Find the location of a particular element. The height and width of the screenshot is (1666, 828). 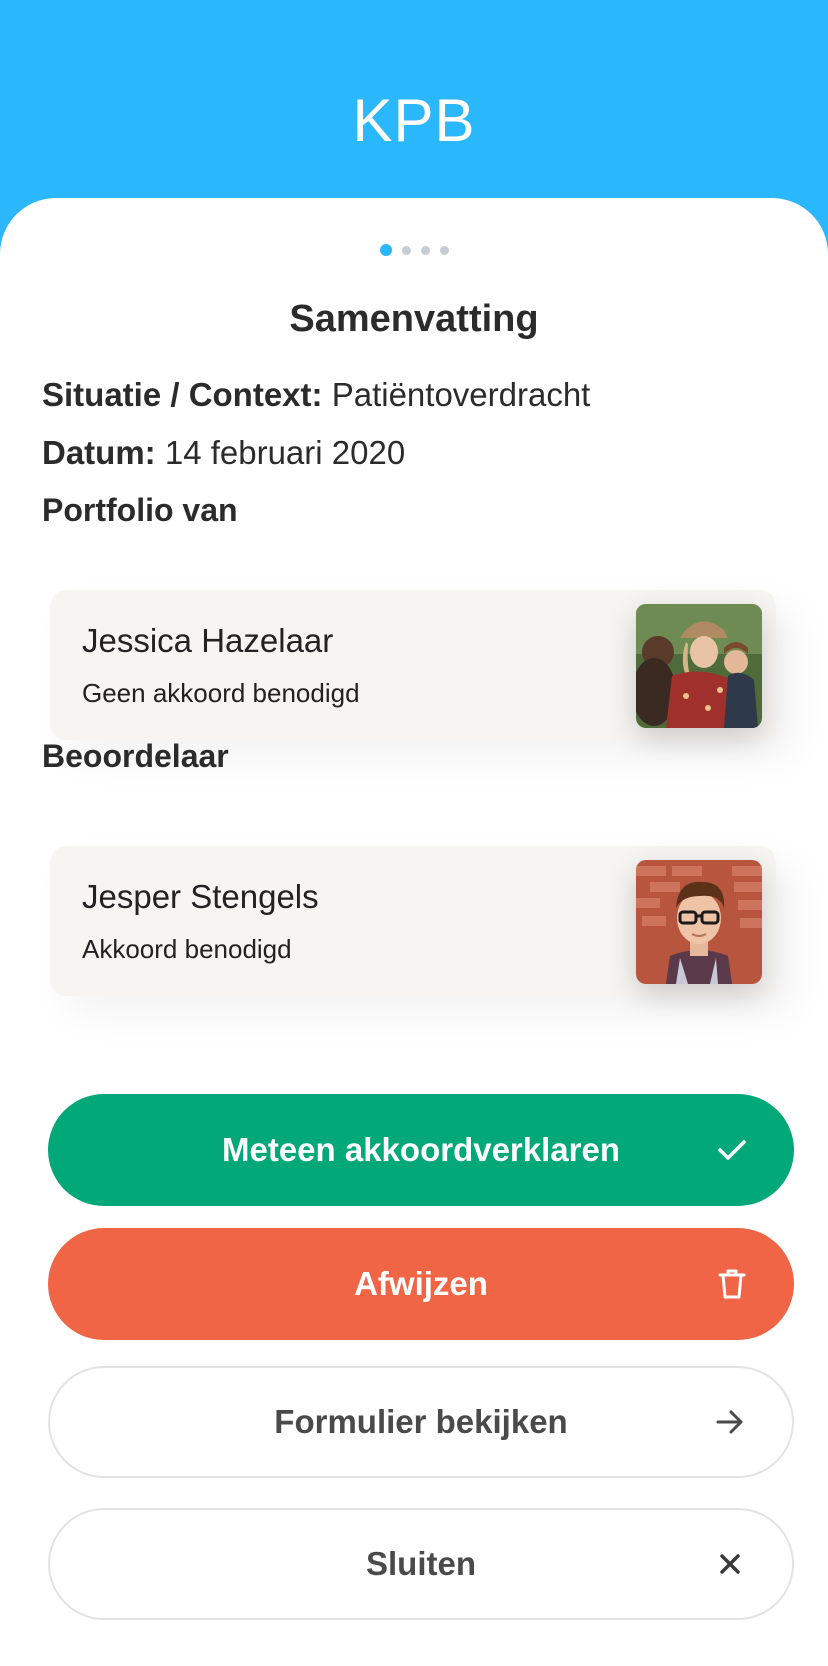

close-button: Sluiten is located at coordinates (421, 1564).